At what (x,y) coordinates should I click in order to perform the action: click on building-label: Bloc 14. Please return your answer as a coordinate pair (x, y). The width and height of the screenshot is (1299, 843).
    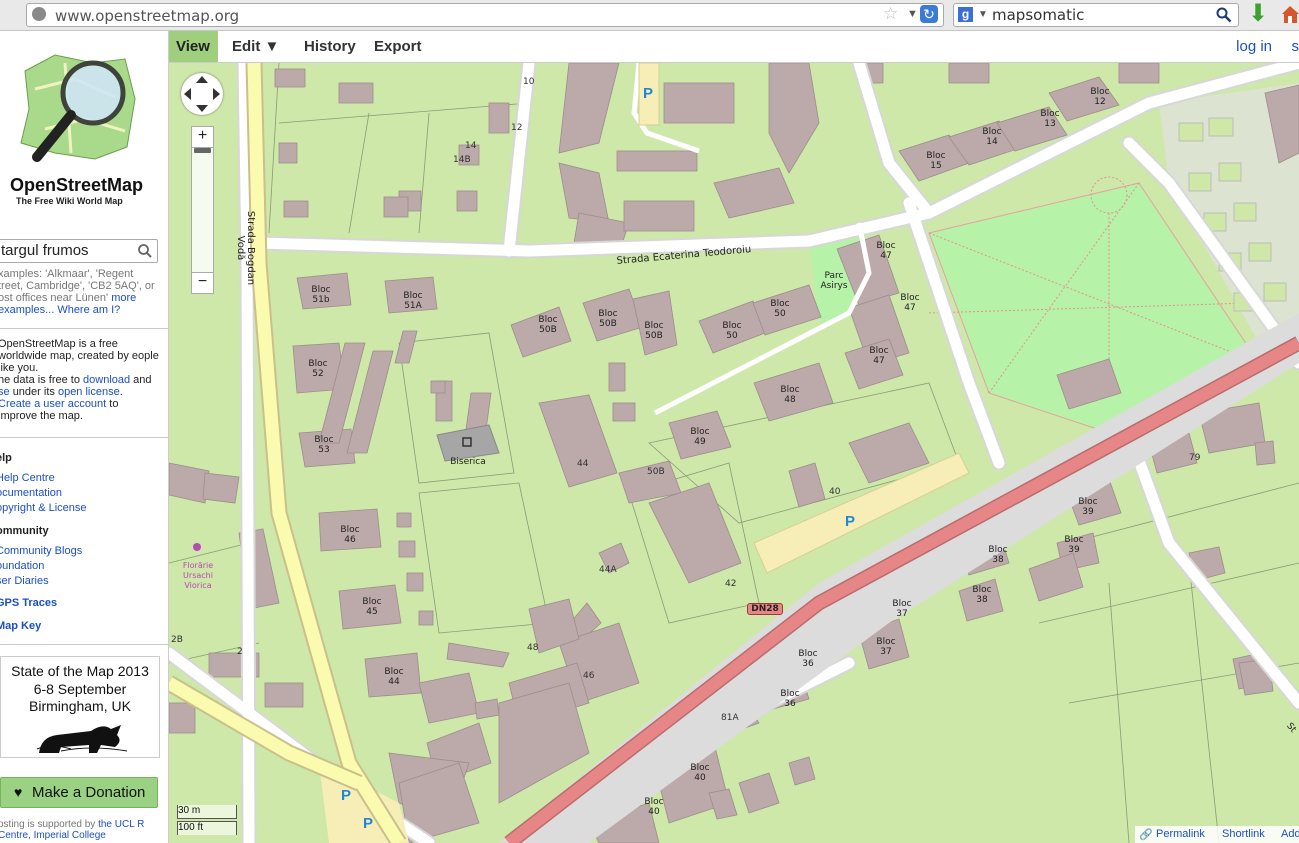
    Looking at the image, I should click on (992, 137).